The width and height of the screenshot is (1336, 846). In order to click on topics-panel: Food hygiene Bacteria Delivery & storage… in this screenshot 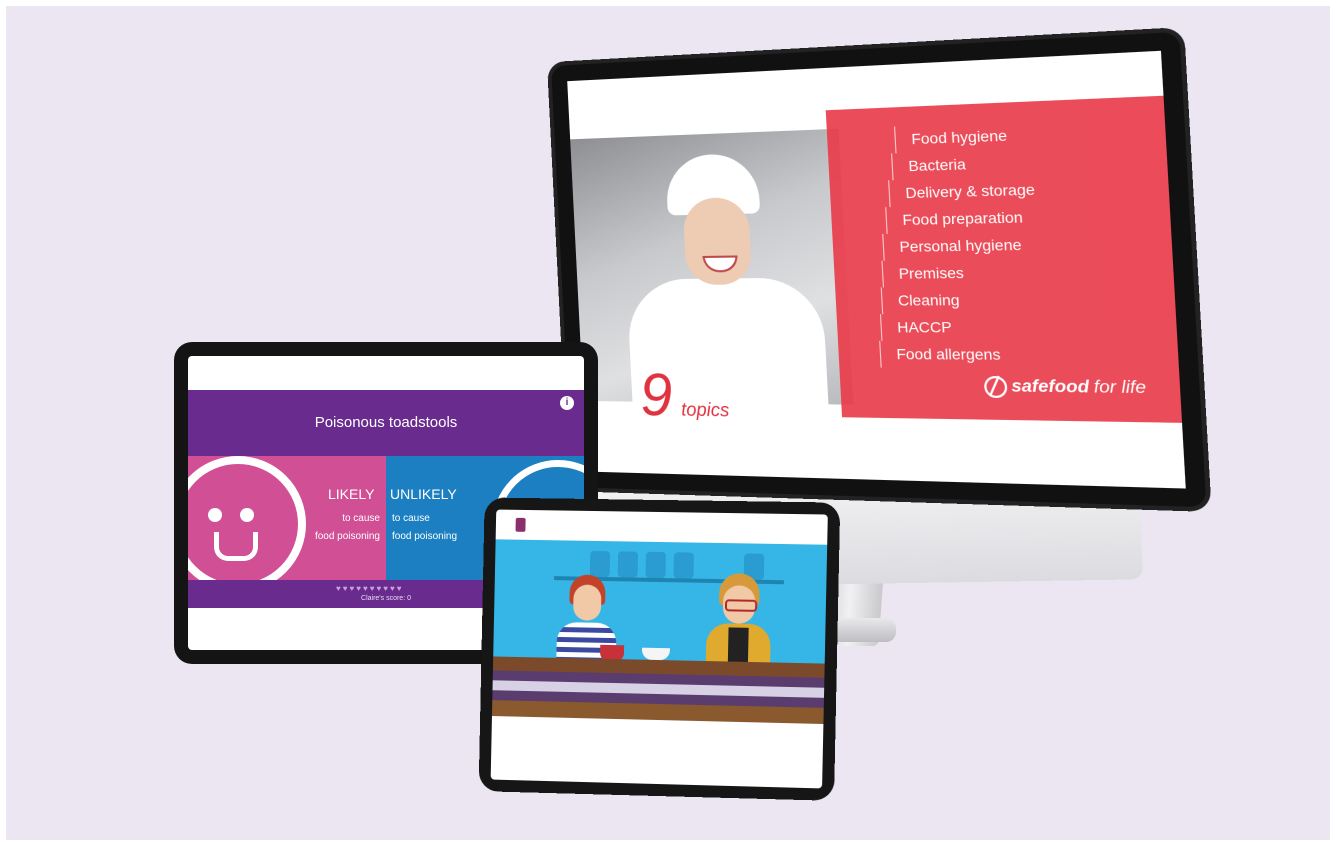, I will do `click(1004, 259)`.